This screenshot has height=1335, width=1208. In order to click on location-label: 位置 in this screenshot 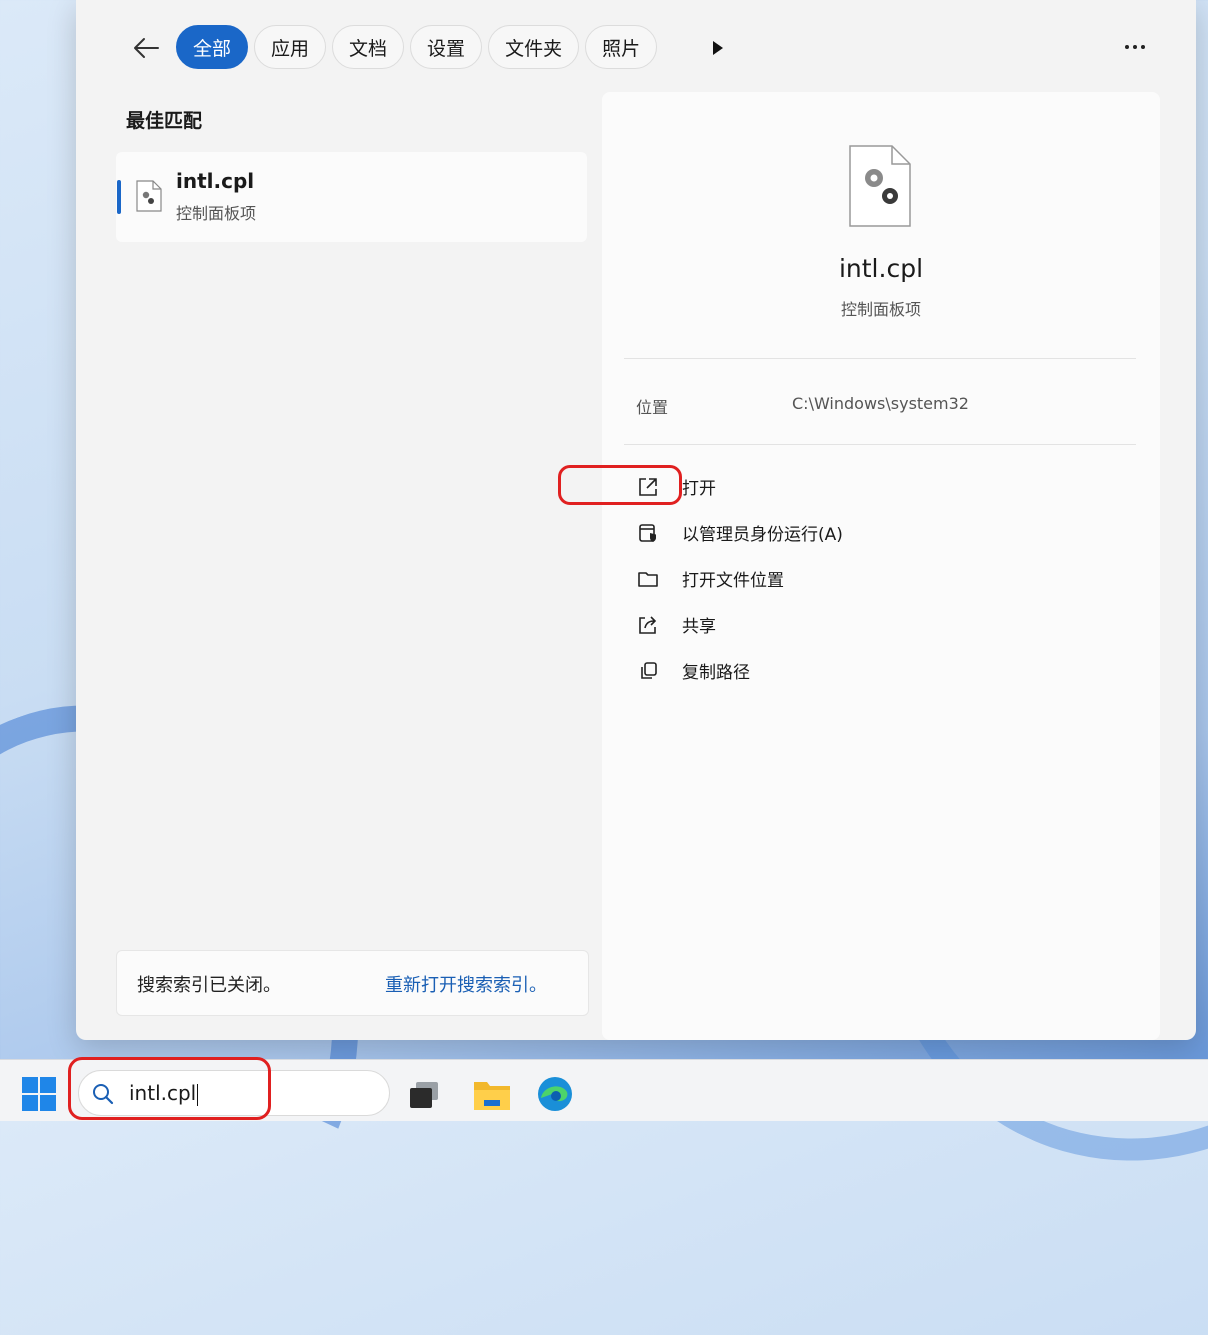, I will do `click(652, 407)`.